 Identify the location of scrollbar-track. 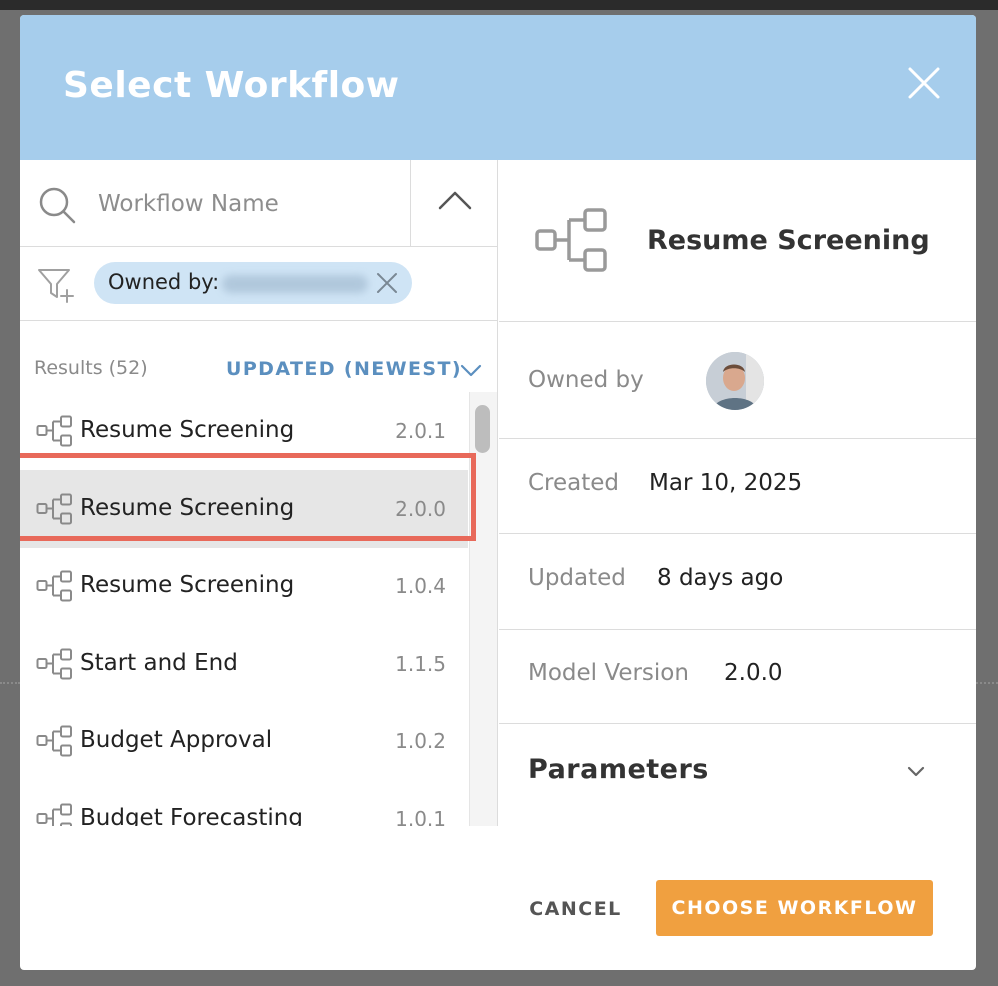
(483, 609).